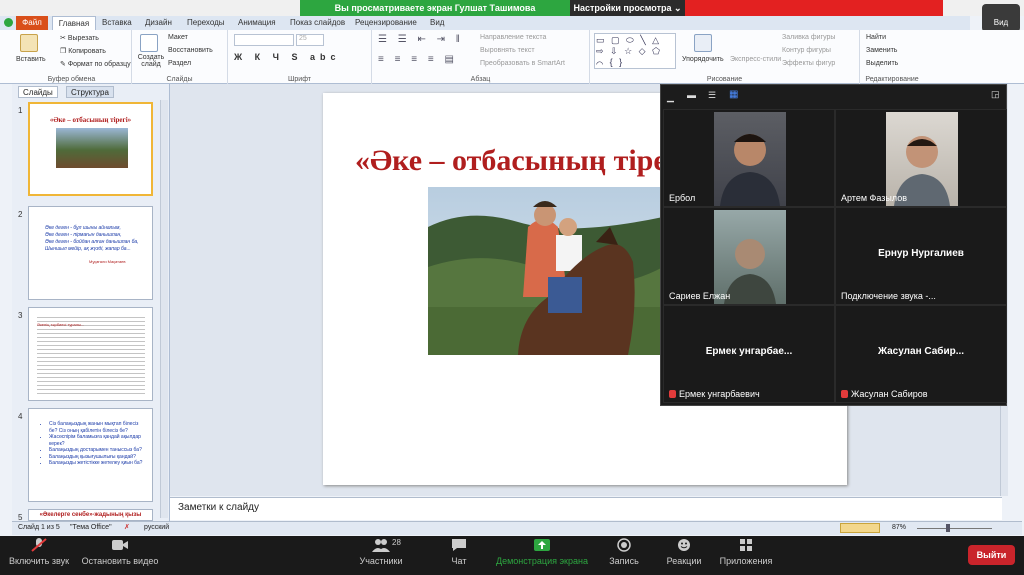 The height and width of the screenshot is (575, 1024). What do you see at coordinates (127, 527) in the screenshot?
I see `spellcheck-icon: ✗` at bounding box center [127, 527].